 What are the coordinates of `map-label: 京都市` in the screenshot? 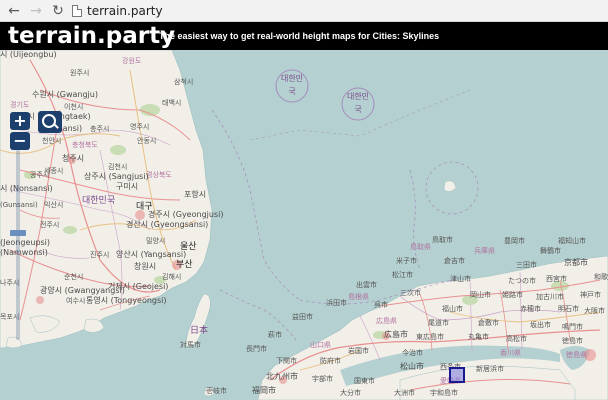 It's located at (576, 262).